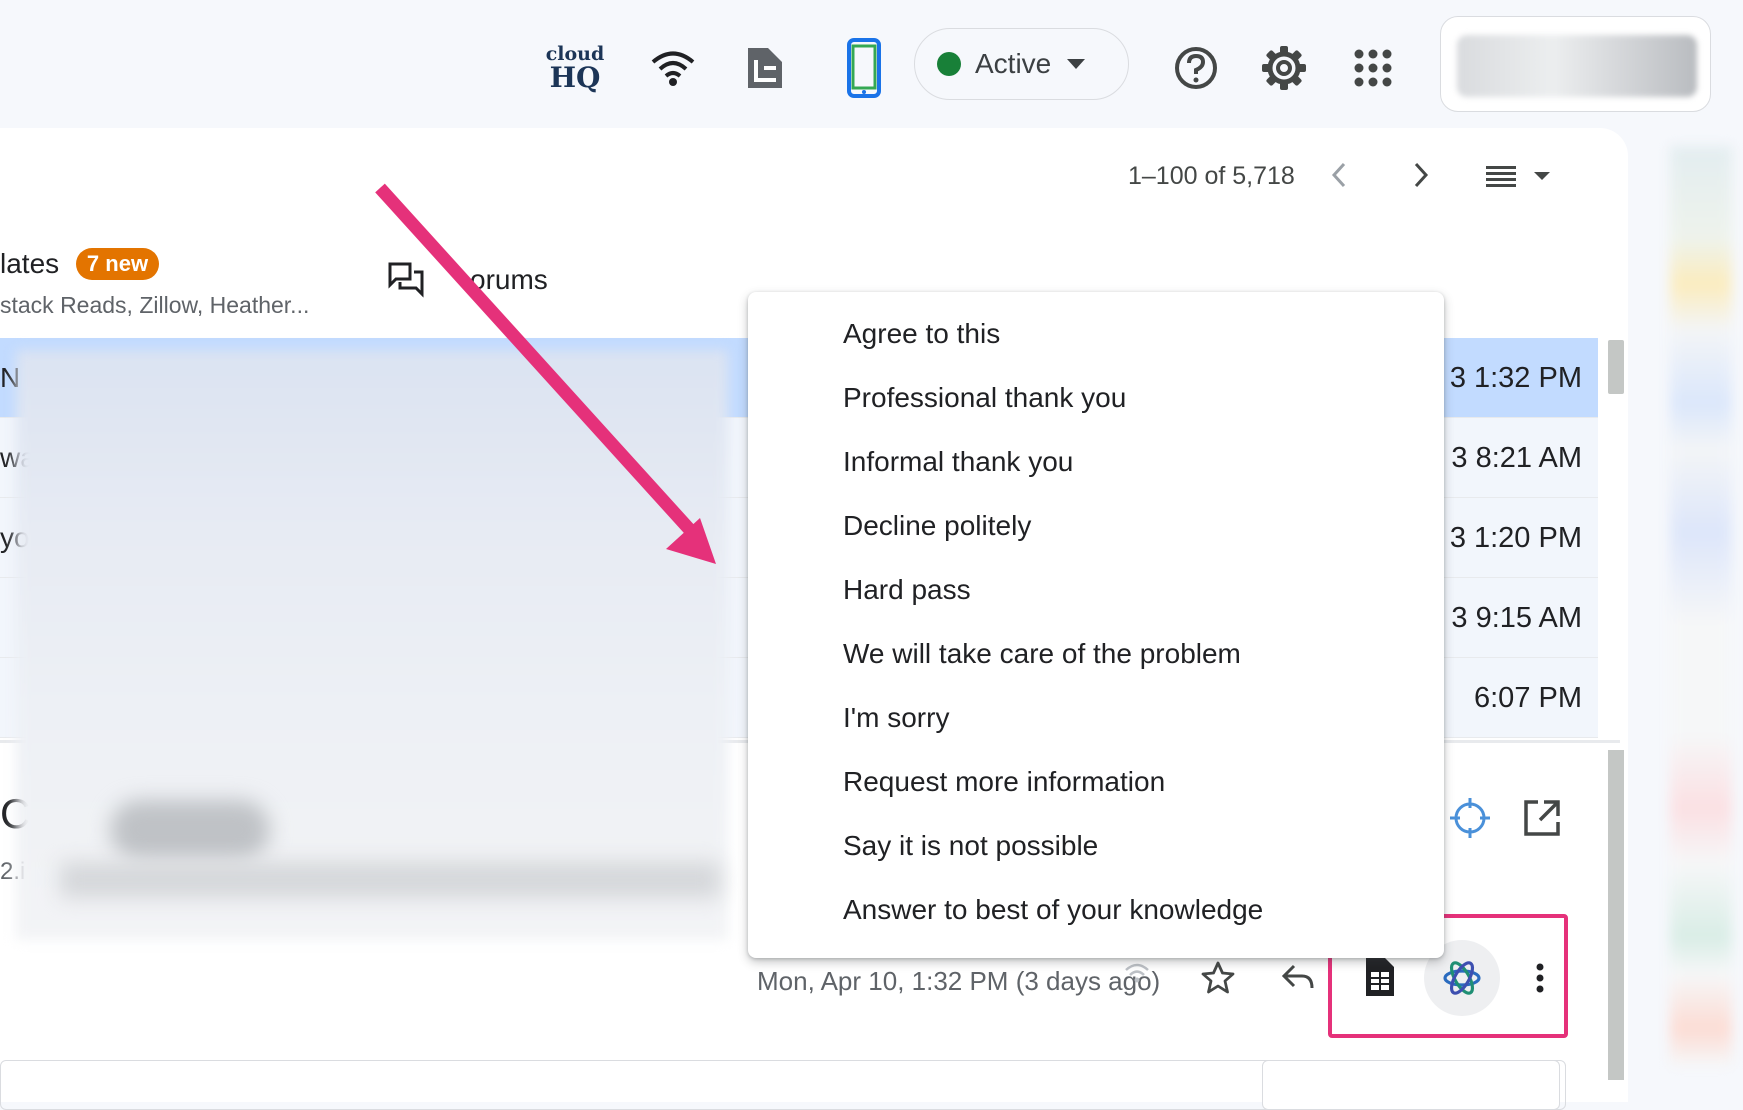  I want to click on side-panel, so click(1699, 616).